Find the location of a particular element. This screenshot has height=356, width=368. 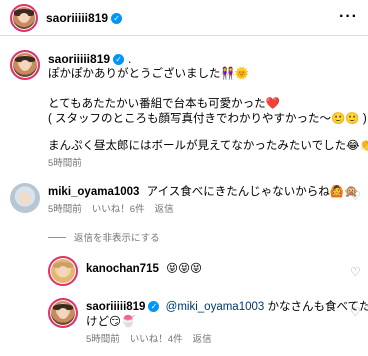

comment-1-body: miki_oyama1003 アイス食べにきたんじゃないからね🙆🙊 is located at coordinates (203, 192).